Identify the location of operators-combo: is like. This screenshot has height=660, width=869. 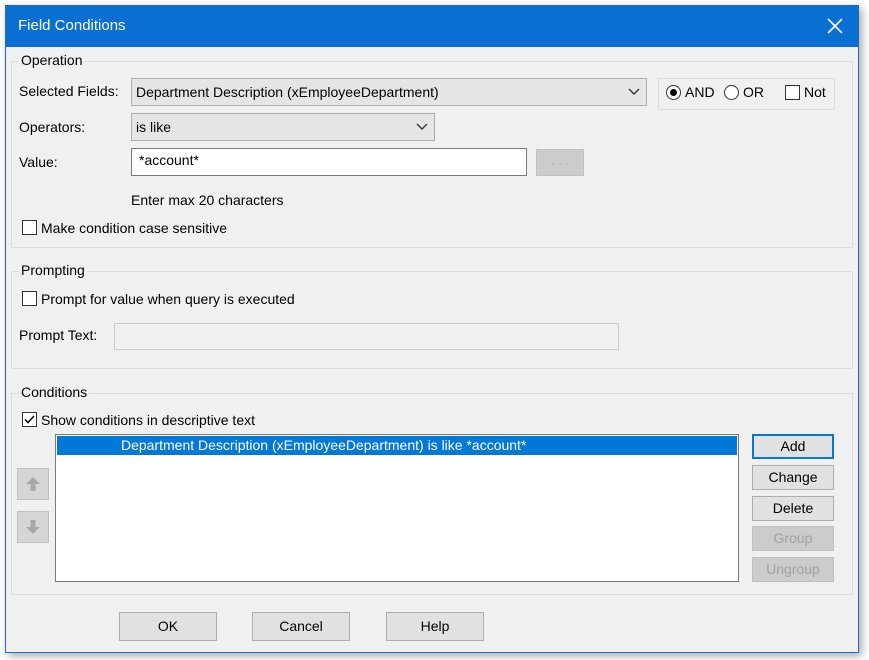
(283, 127).